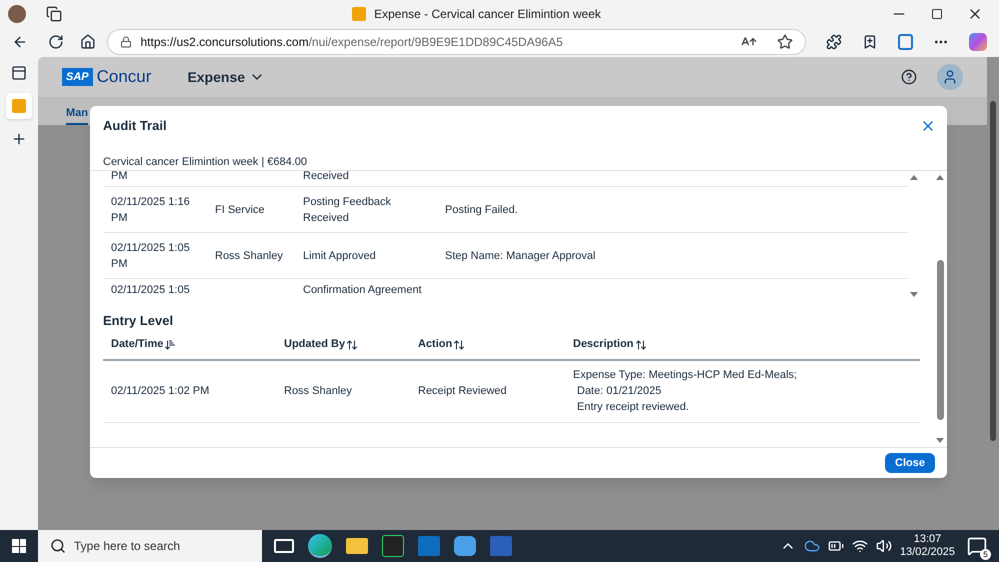 The height and width of the screenshot is (562, 999). I want to click on table-cell-text: 02/11/2025 1:05, so click(151, 290).